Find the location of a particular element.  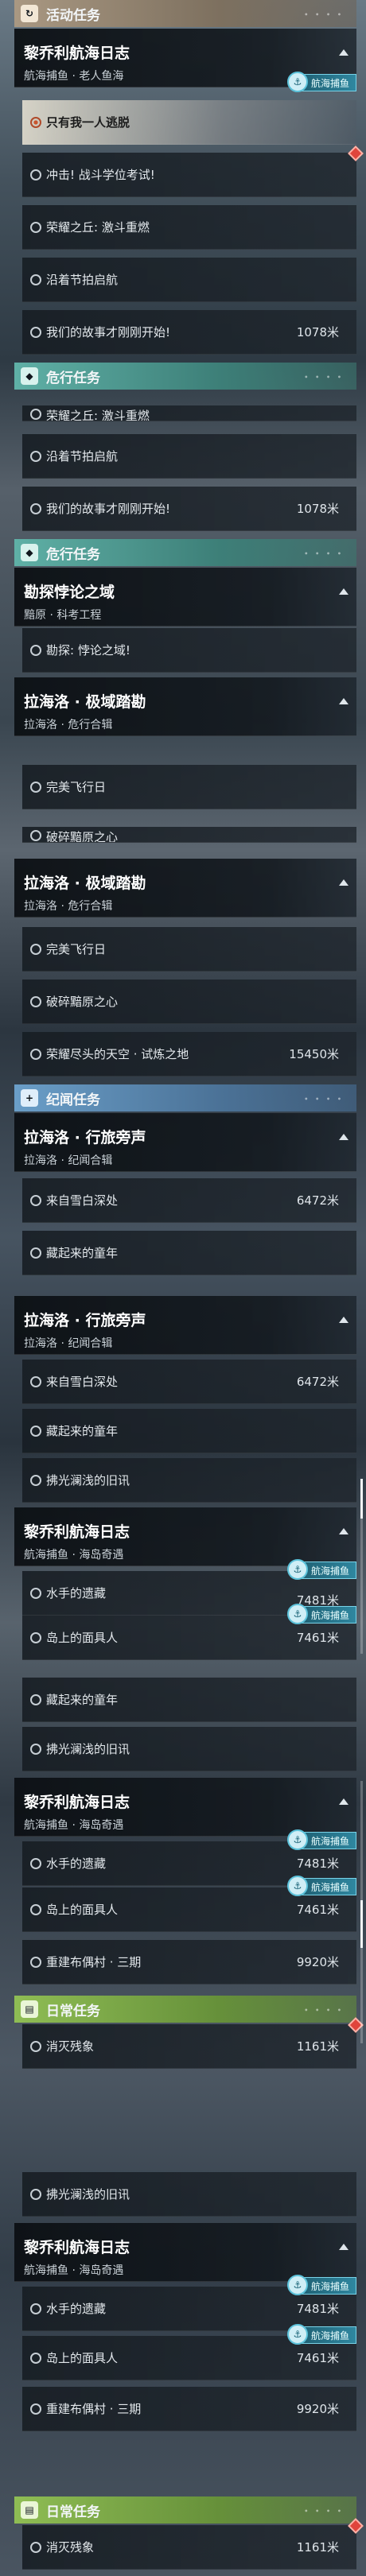

section-header-lore: + 纪闻任务 • • • • is located at coordinates (185, 1097).